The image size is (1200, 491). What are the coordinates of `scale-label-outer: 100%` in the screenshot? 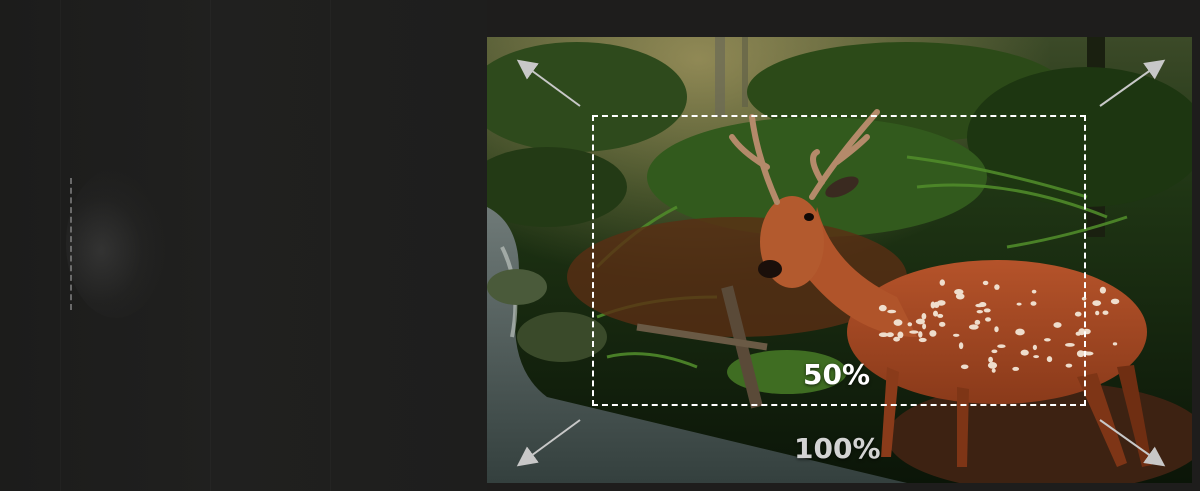 It's located at (837, 448).